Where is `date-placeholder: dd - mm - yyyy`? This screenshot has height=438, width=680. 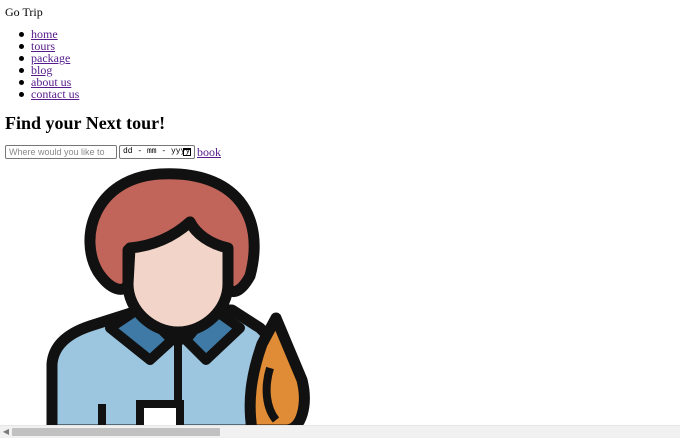
date-placeholder: dd - mm - yyyy is located at coordinates (157, 151).